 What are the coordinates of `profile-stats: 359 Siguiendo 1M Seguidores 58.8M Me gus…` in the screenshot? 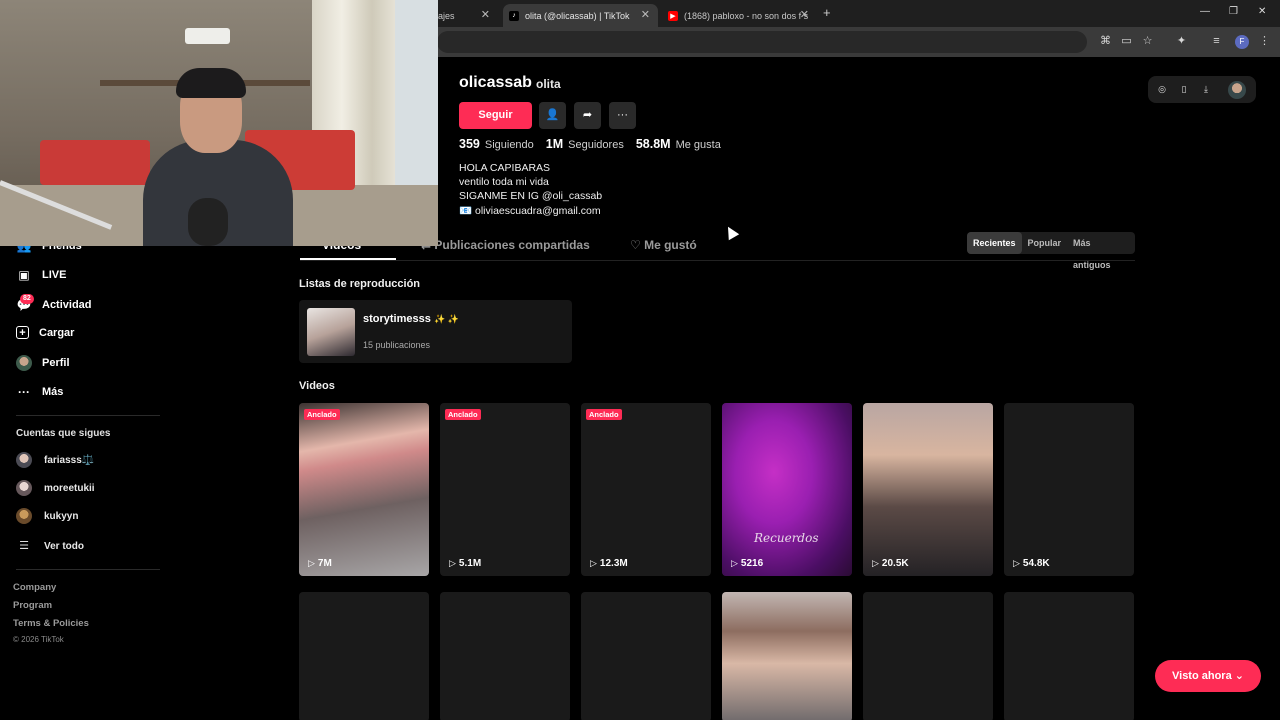 It's located at (596, 144).